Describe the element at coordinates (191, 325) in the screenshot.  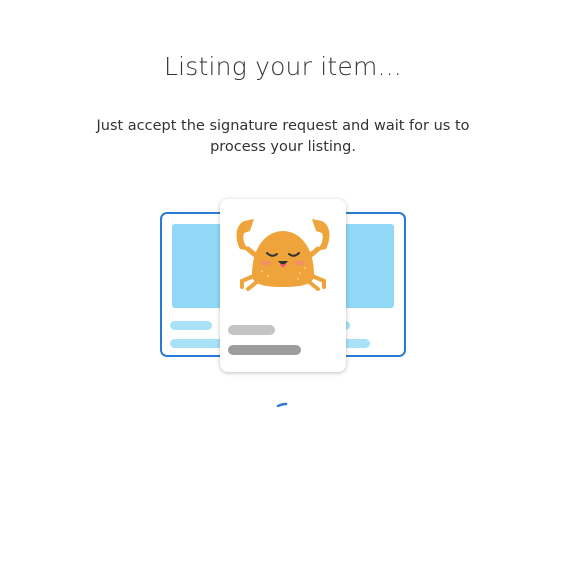
I see `back-card-left-line-short` at that location.